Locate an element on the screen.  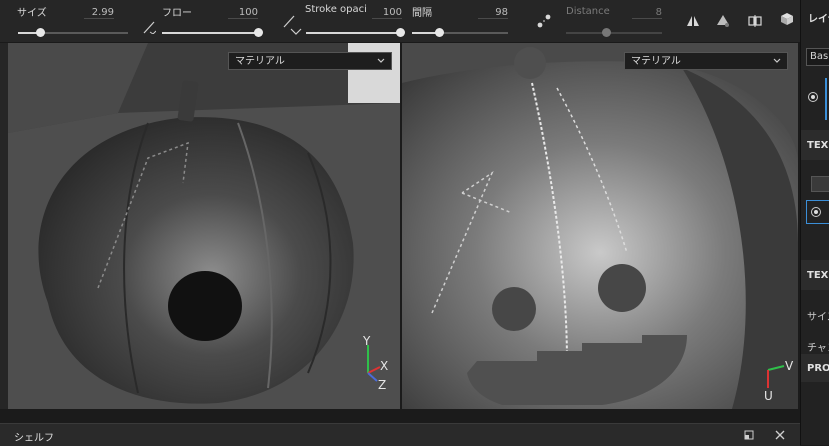
distance-slider is located at coordinates (614, 32).